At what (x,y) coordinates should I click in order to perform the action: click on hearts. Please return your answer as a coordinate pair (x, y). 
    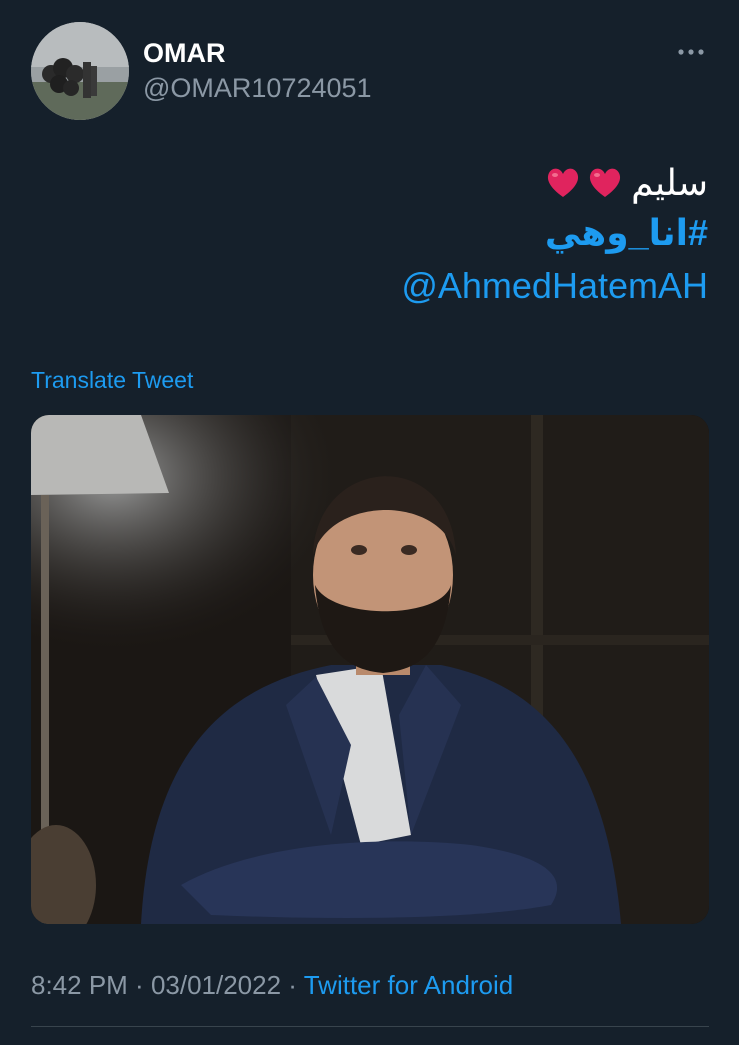
    Looking at the image, I should click on (584, 183).